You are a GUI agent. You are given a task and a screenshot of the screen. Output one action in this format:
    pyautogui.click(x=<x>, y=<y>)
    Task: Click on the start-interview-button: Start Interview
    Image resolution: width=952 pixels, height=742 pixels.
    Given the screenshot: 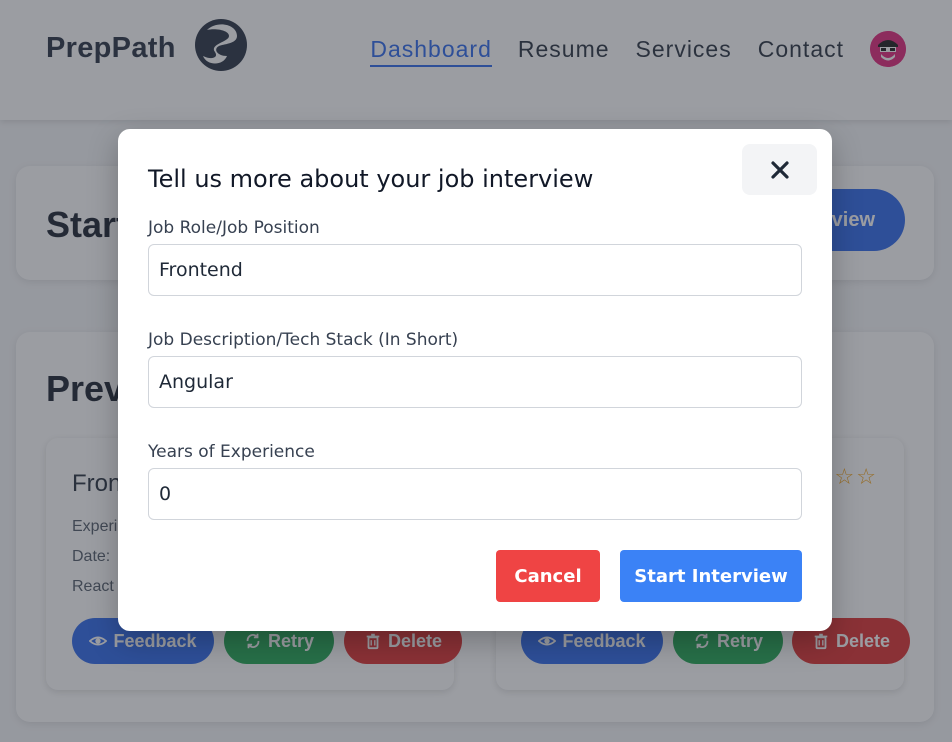 What is the action you would take?
    pyautogui.click(x=711, y=576)
    